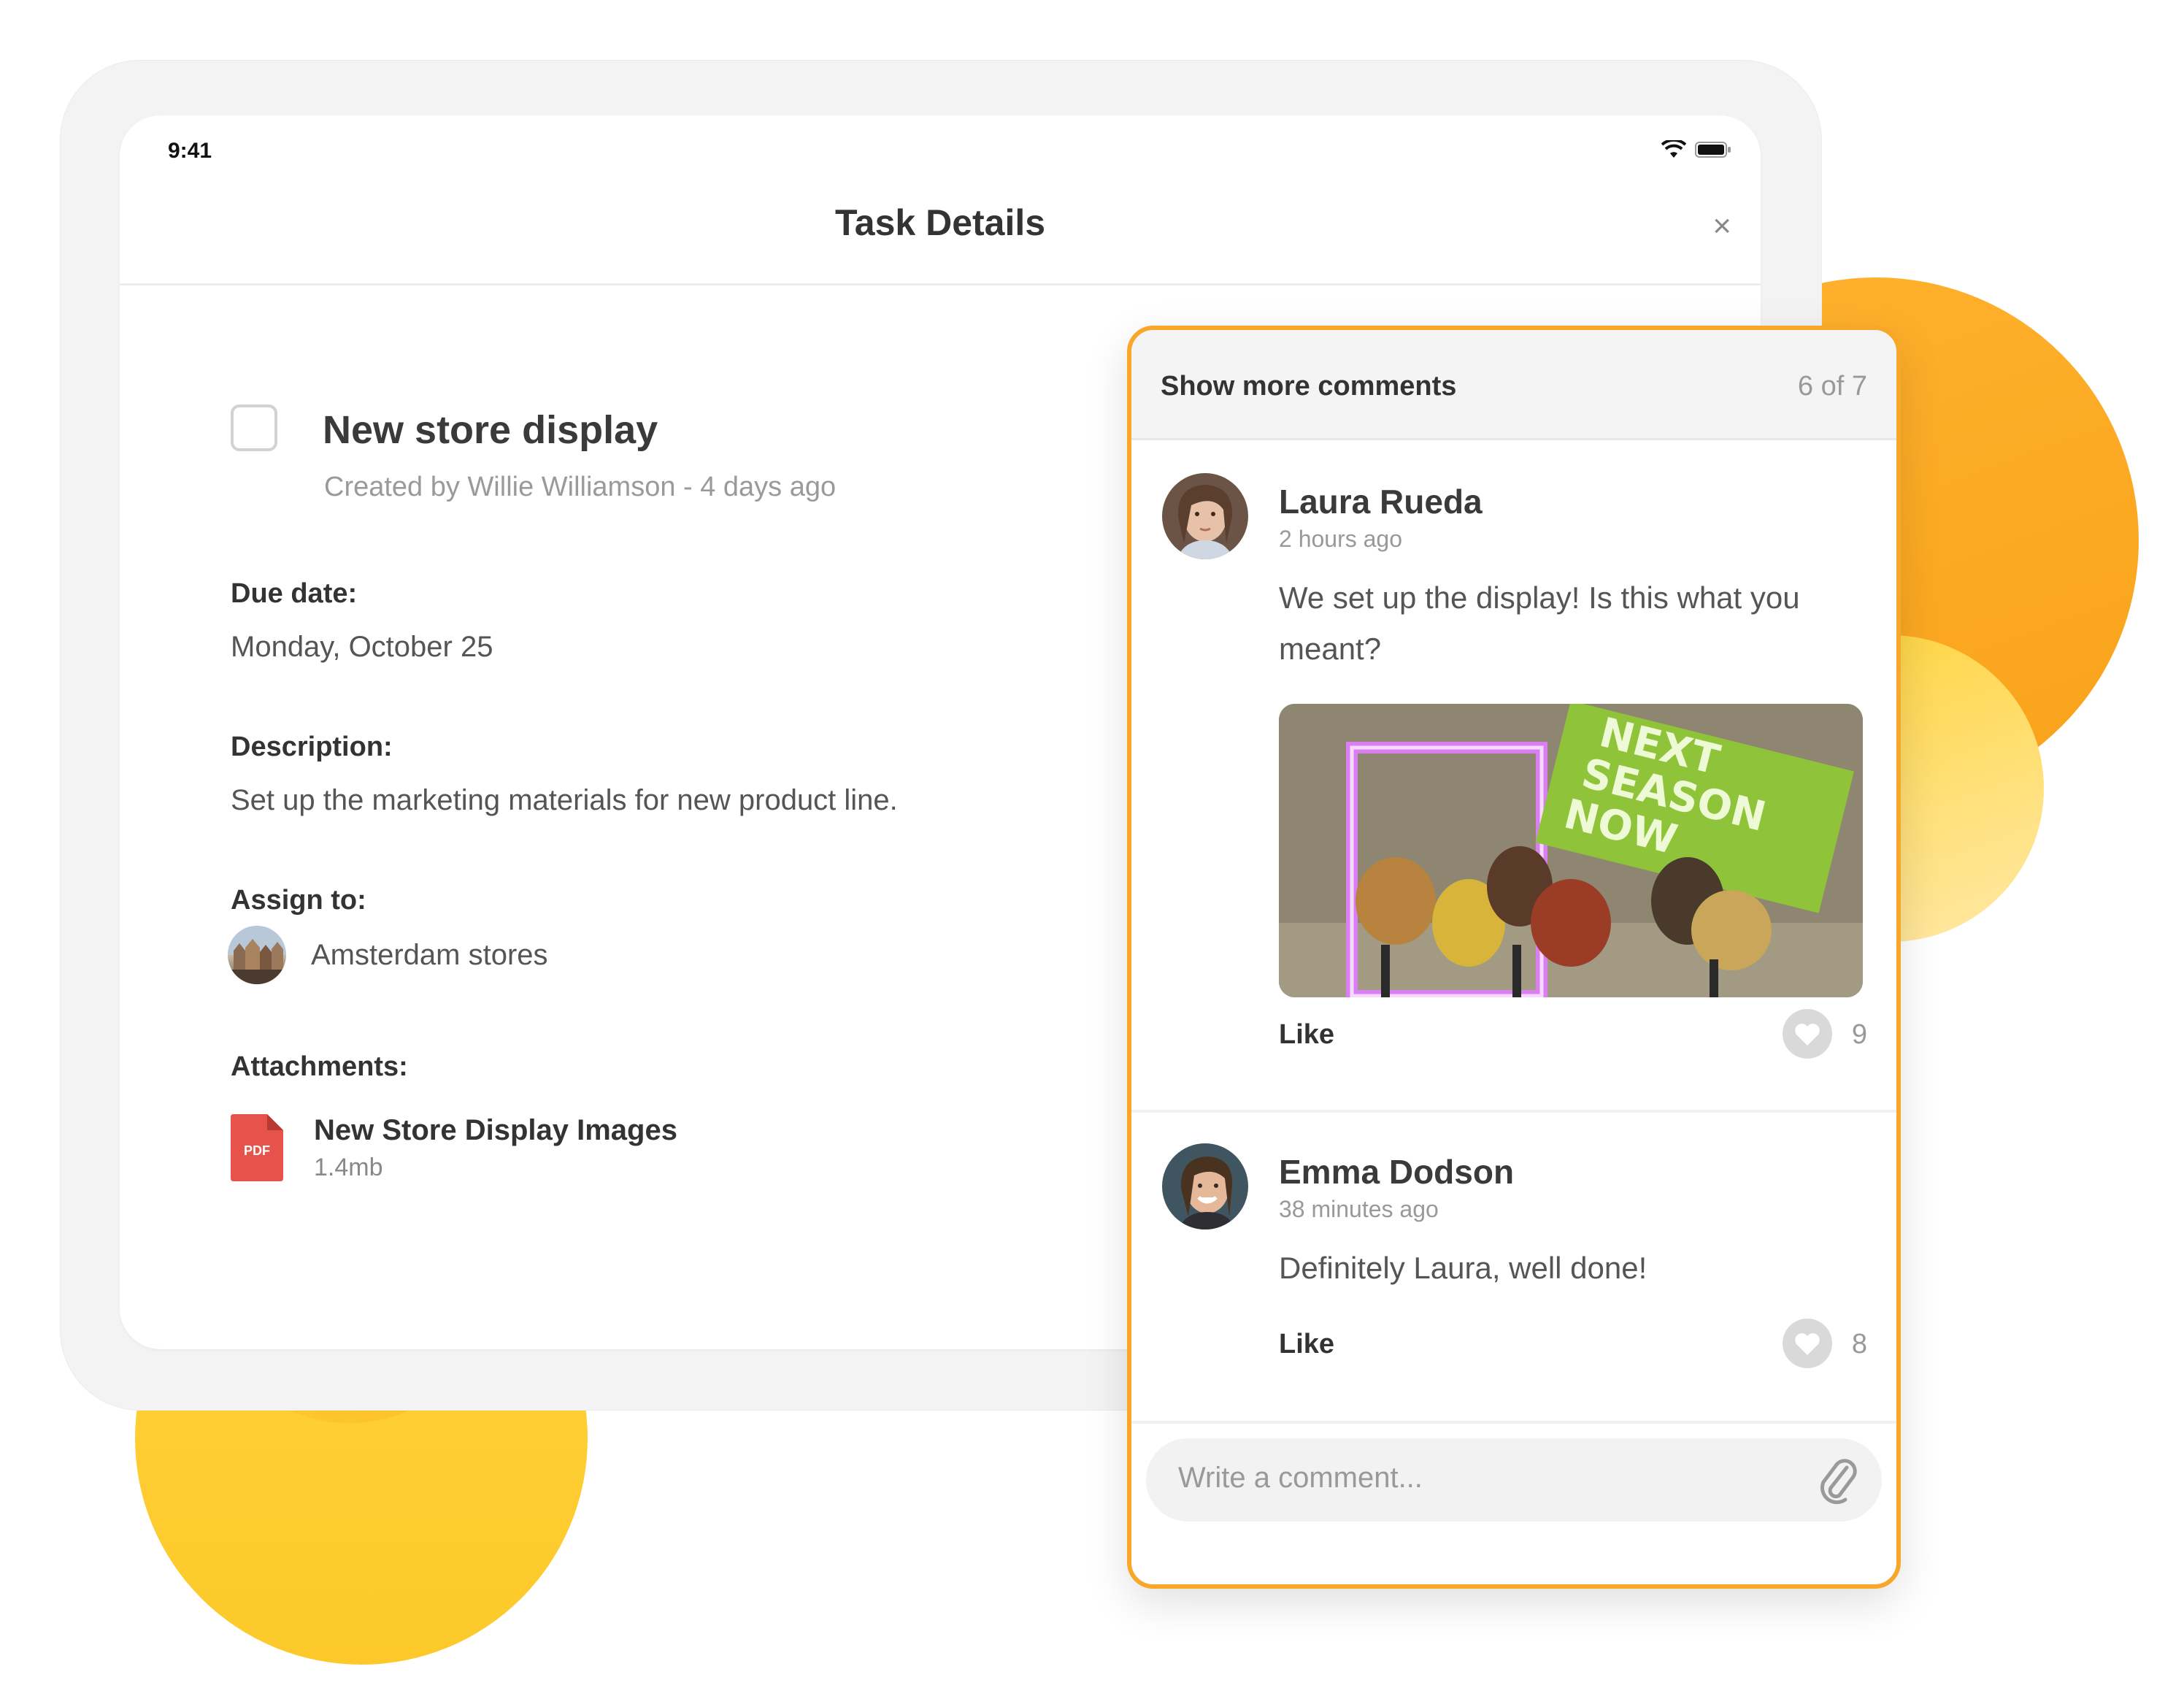  I want to click on status-time: 9:41, so click(190, 151).